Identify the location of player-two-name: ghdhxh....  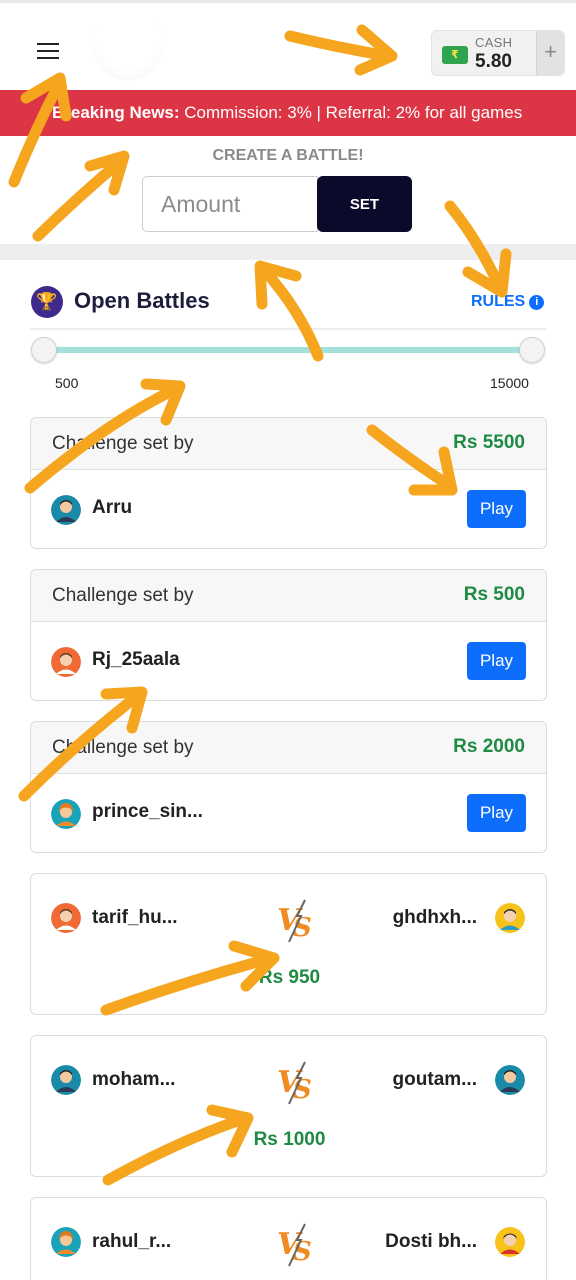
(434, 917).